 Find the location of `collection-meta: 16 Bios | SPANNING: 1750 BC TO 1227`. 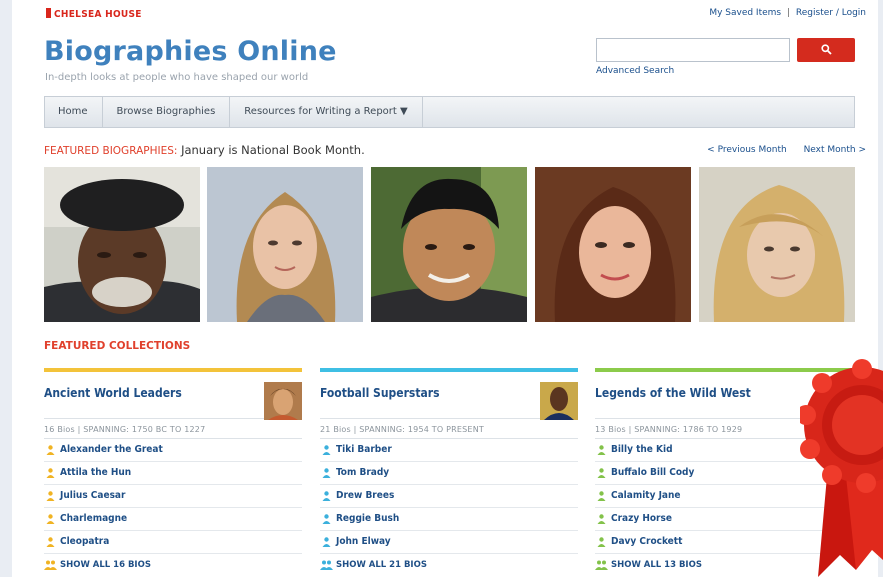

collection-meta: 16 Bios | SPANNING: 1750 BC TO 1227 is located at coordinates (173, 429).